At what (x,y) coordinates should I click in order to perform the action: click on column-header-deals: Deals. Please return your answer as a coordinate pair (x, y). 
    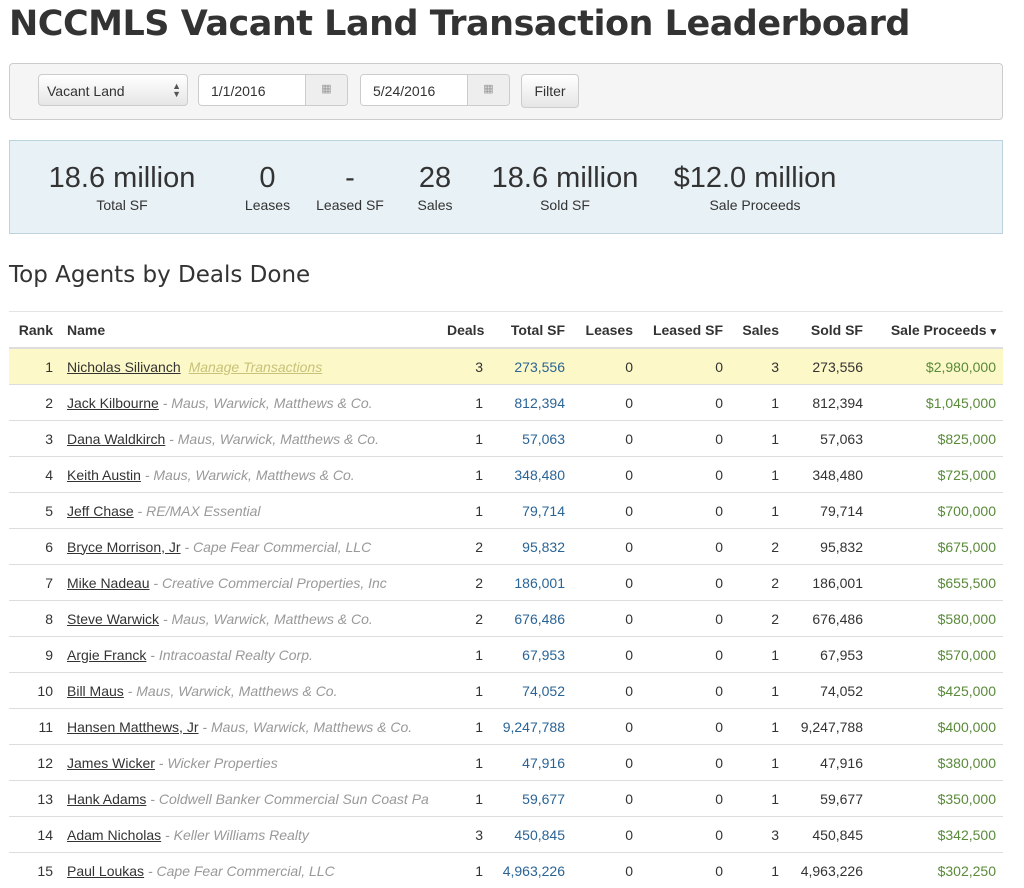
    Looking at the image, I should click on (465, 330).